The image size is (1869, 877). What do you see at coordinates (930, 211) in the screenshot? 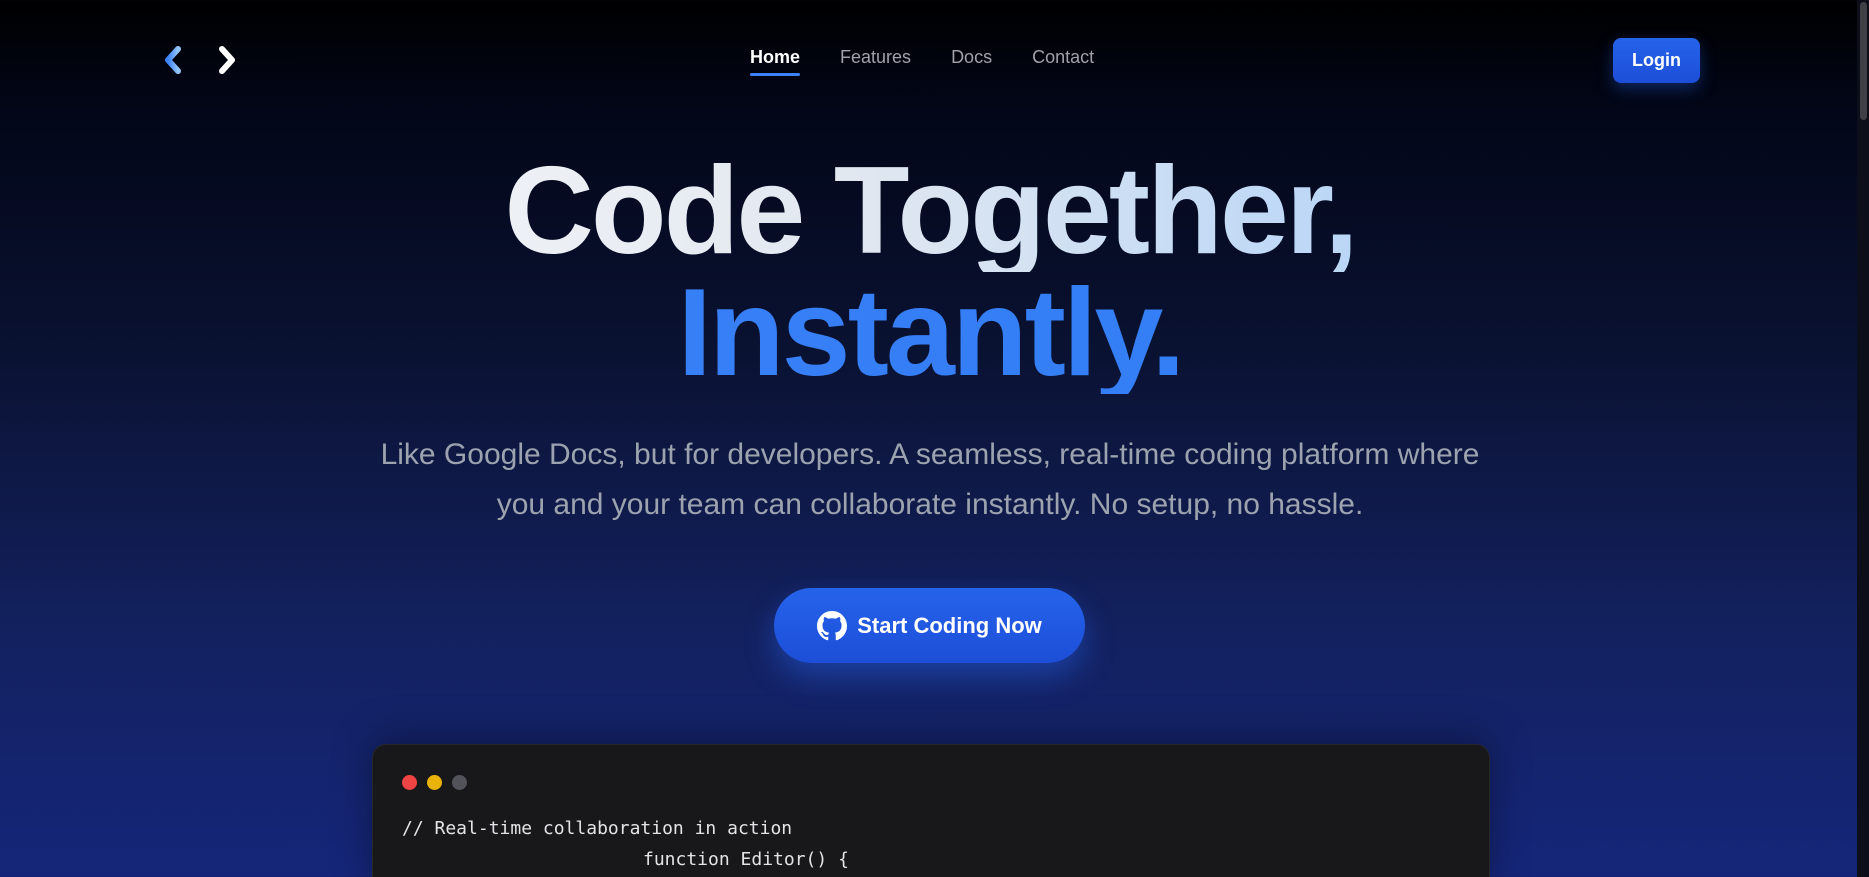
I see `hero-title-line1: Code Together,` at bounding box center [930, 211].